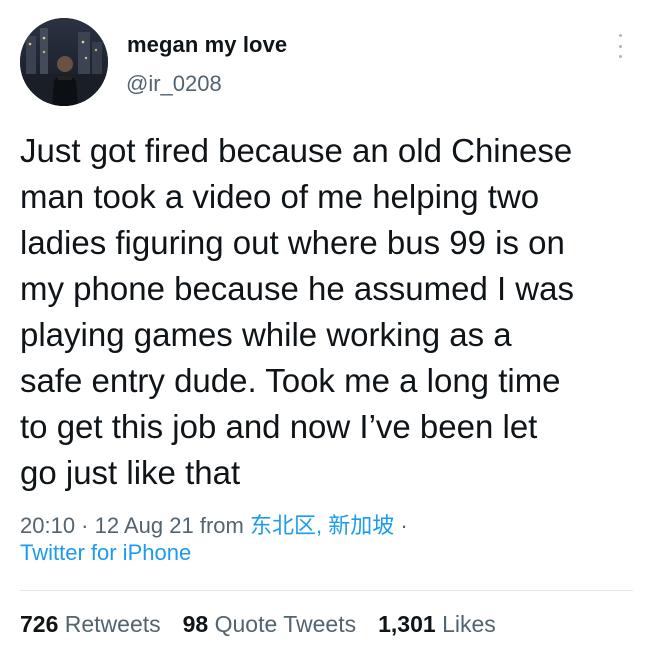 This screenshot has height=660, width=653. What do you see at coordinates (322, 525) in the screenshot?
I see `tweet-location: 东北区, 新加坡` at bounding box center [322, 525].